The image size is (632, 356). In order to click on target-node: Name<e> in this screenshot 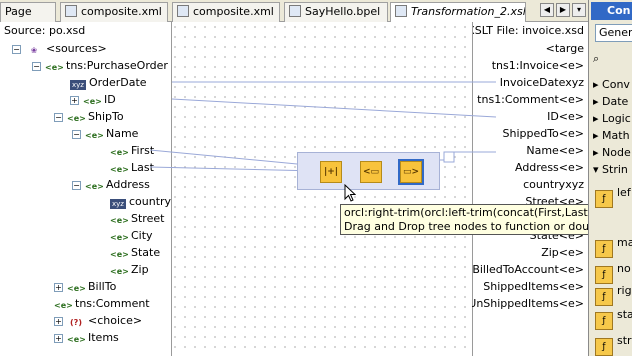, I will do `click(555, 150)`.